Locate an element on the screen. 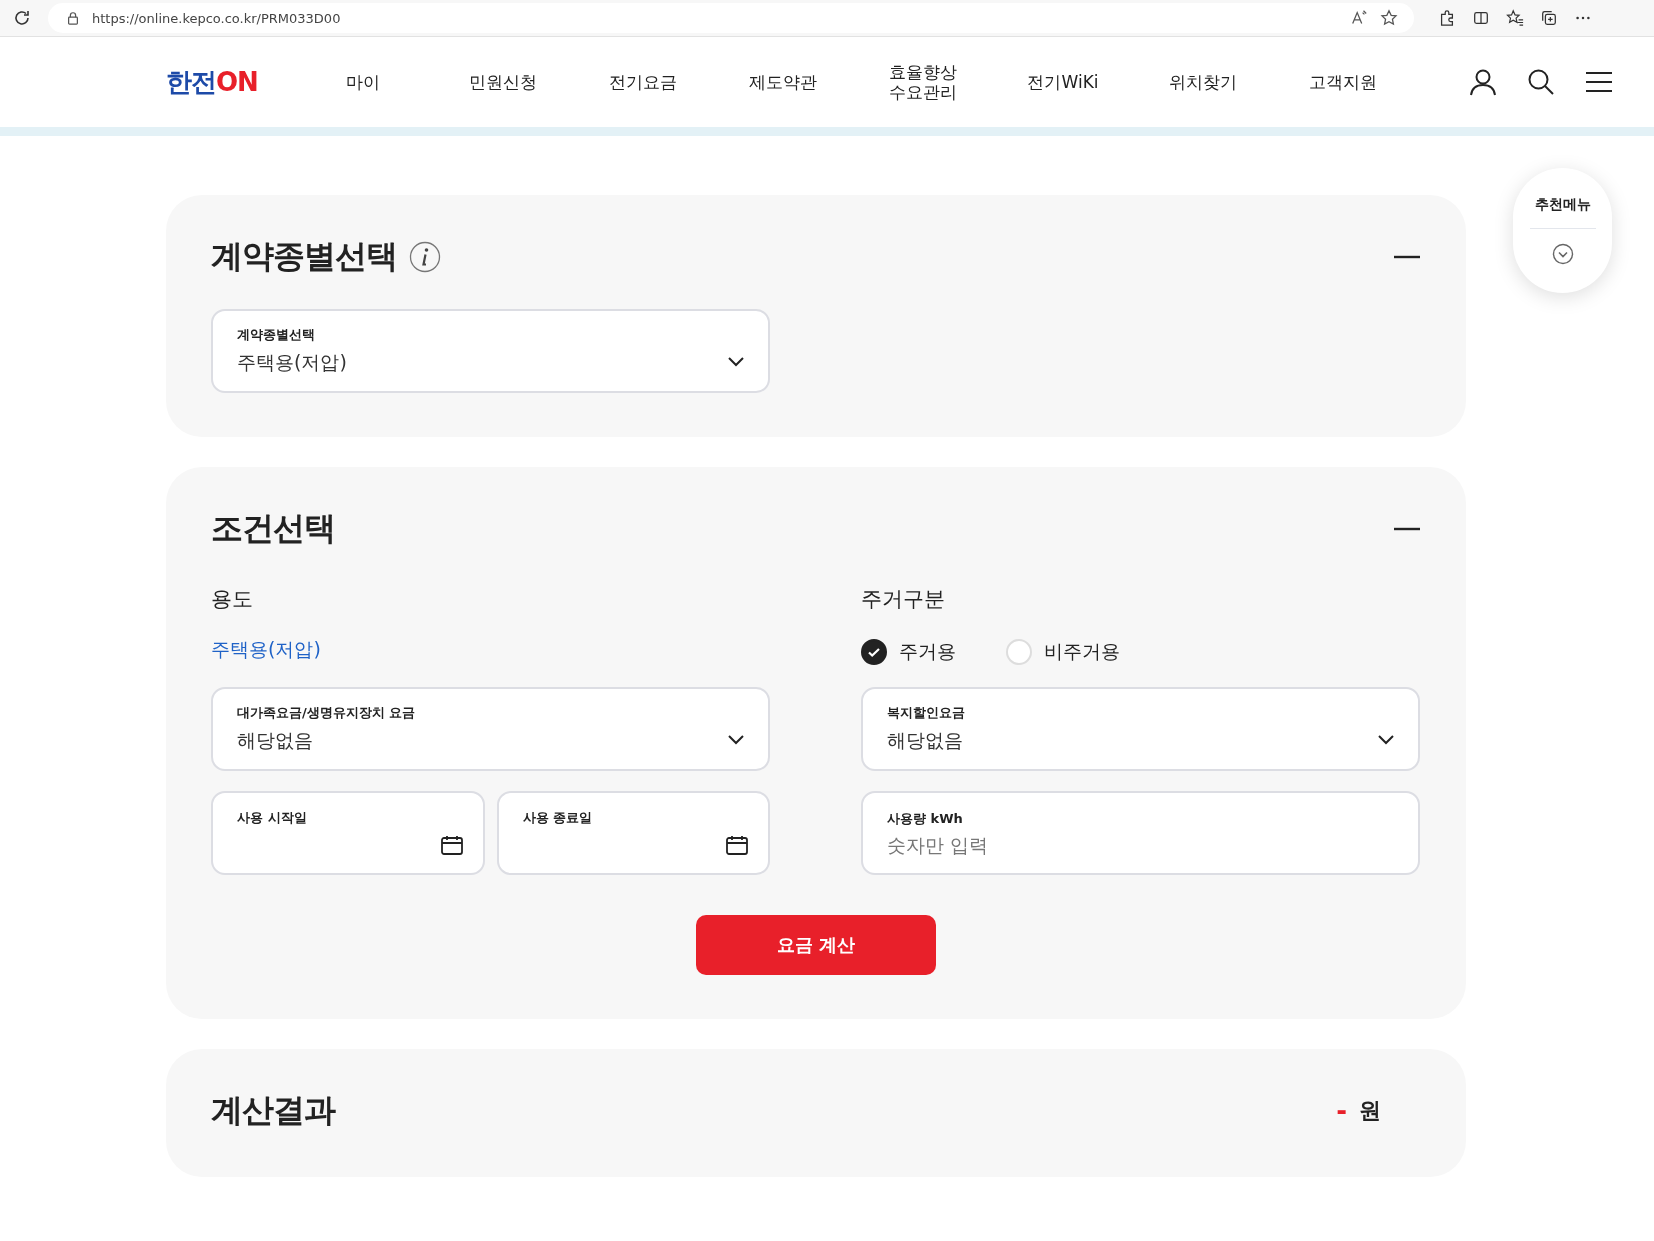 This screenshot has width=1654, height=1241. start-date-field: 사용 시작일 is located at coordinates (348, 833).